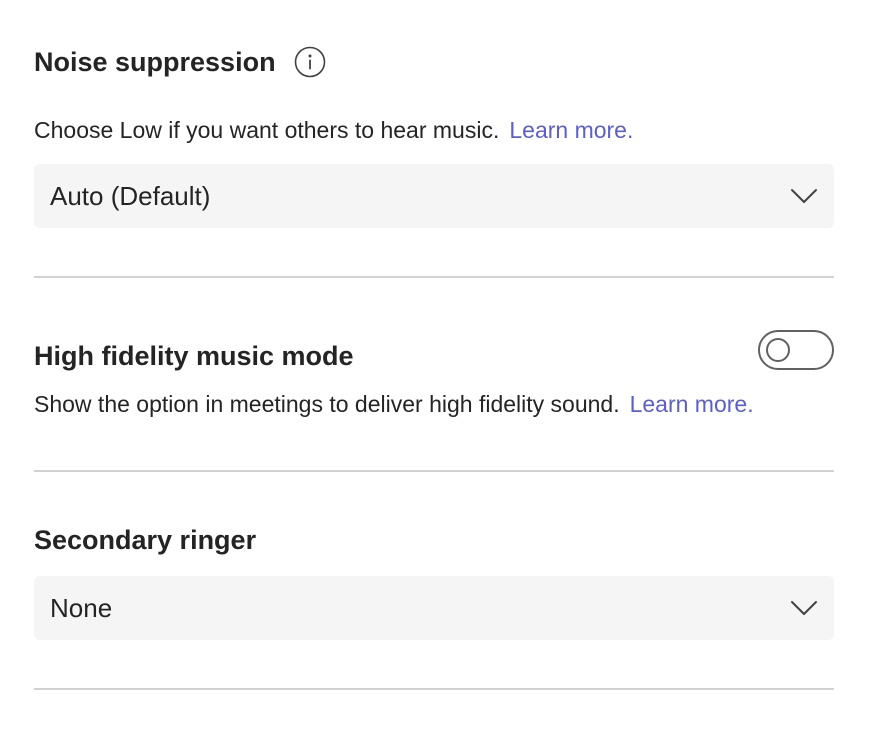  I want to click on high-fidelity-title: High fidelity music mode, so click(194, 356).